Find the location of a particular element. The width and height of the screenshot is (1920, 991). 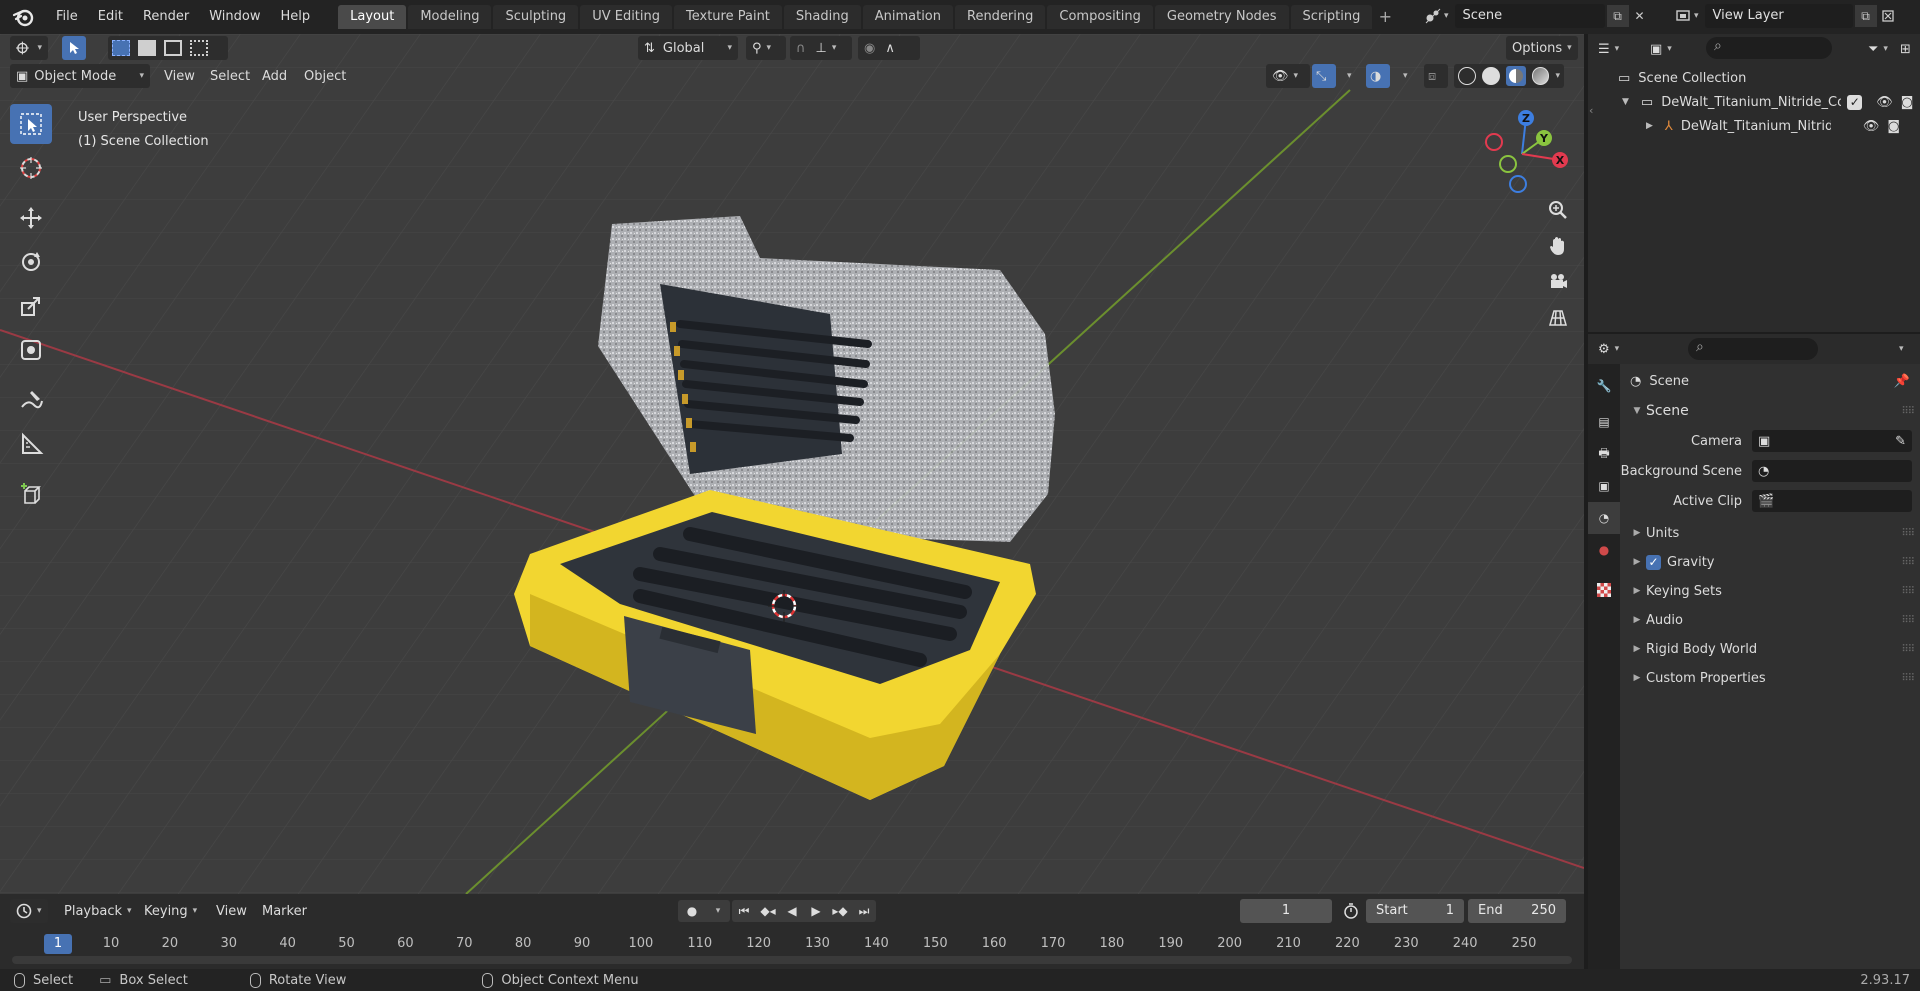

play-reverse-button: ◀ is located at coordinates (792, 911).